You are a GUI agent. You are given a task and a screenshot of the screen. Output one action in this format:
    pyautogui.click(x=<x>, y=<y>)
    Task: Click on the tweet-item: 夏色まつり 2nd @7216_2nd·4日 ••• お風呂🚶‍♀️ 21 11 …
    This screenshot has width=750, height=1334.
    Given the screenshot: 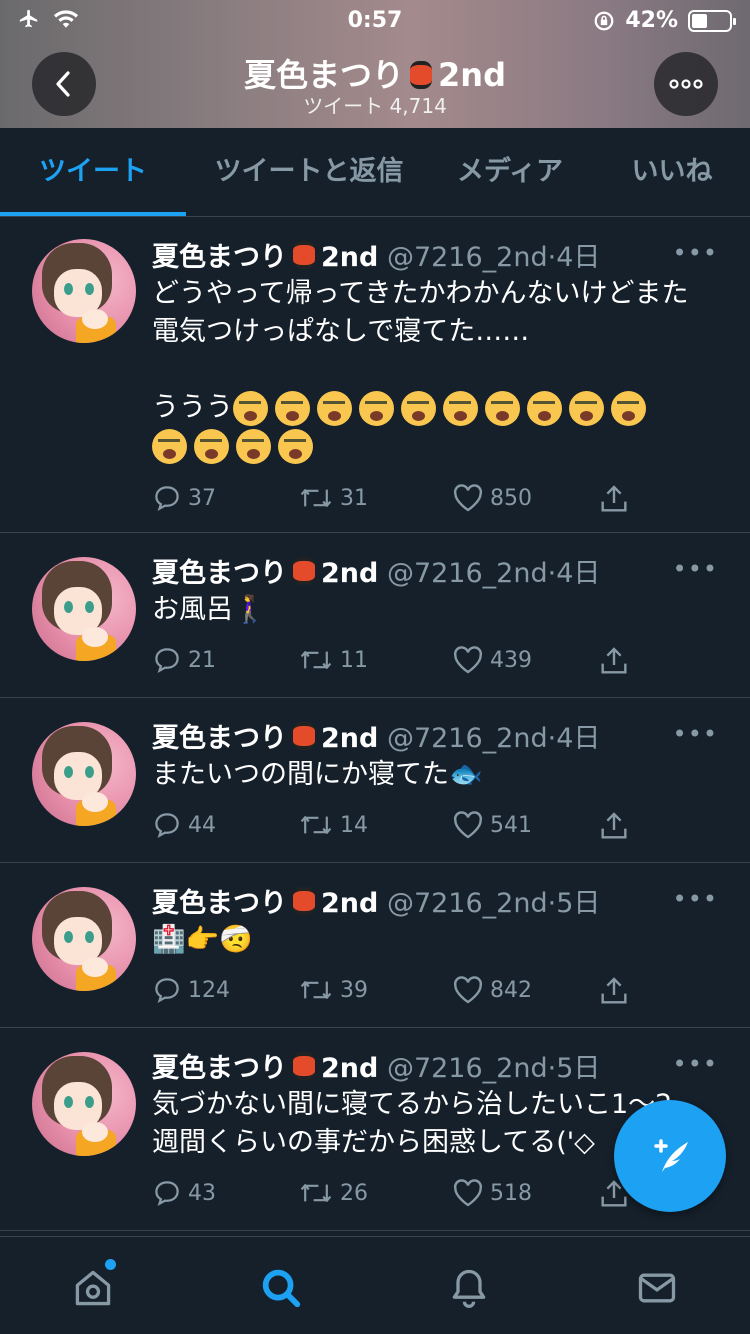 What is the action you would take?
    pyautogui.click(x=375, y=615)
    